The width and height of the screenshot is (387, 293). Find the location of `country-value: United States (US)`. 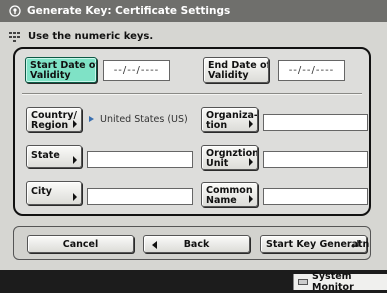

country-value: United States (US) is located at coordinates (138, 119).